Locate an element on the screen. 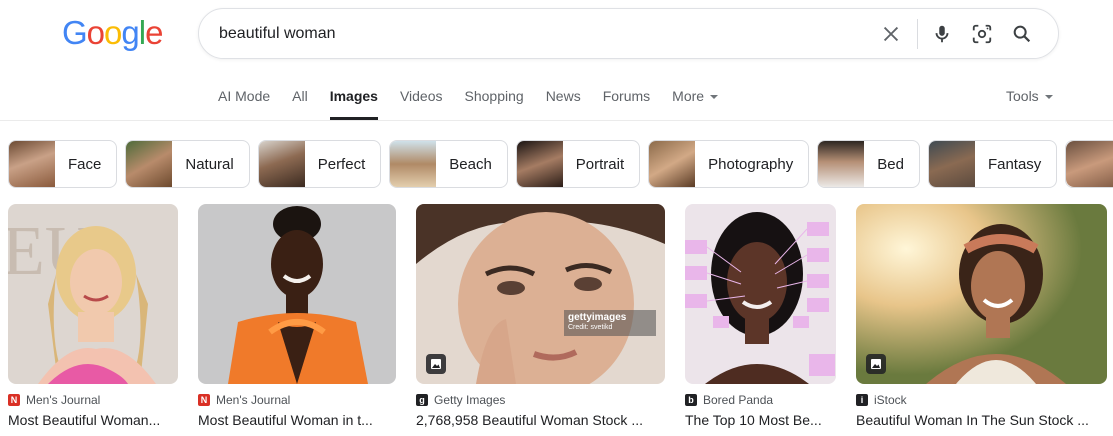  microphone-icon is located at coordinates (942, 33).